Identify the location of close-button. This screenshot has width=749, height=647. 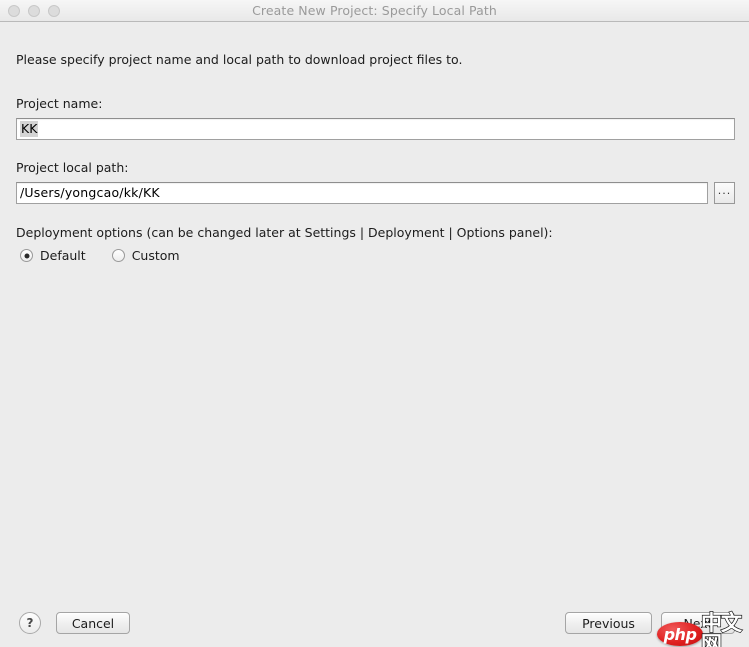
(14, 10).